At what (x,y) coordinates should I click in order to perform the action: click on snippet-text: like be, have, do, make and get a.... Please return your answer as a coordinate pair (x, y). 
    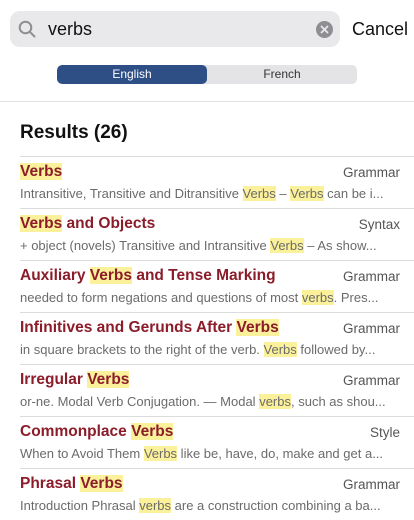
    Looking at the image, I should click on (280, 453).